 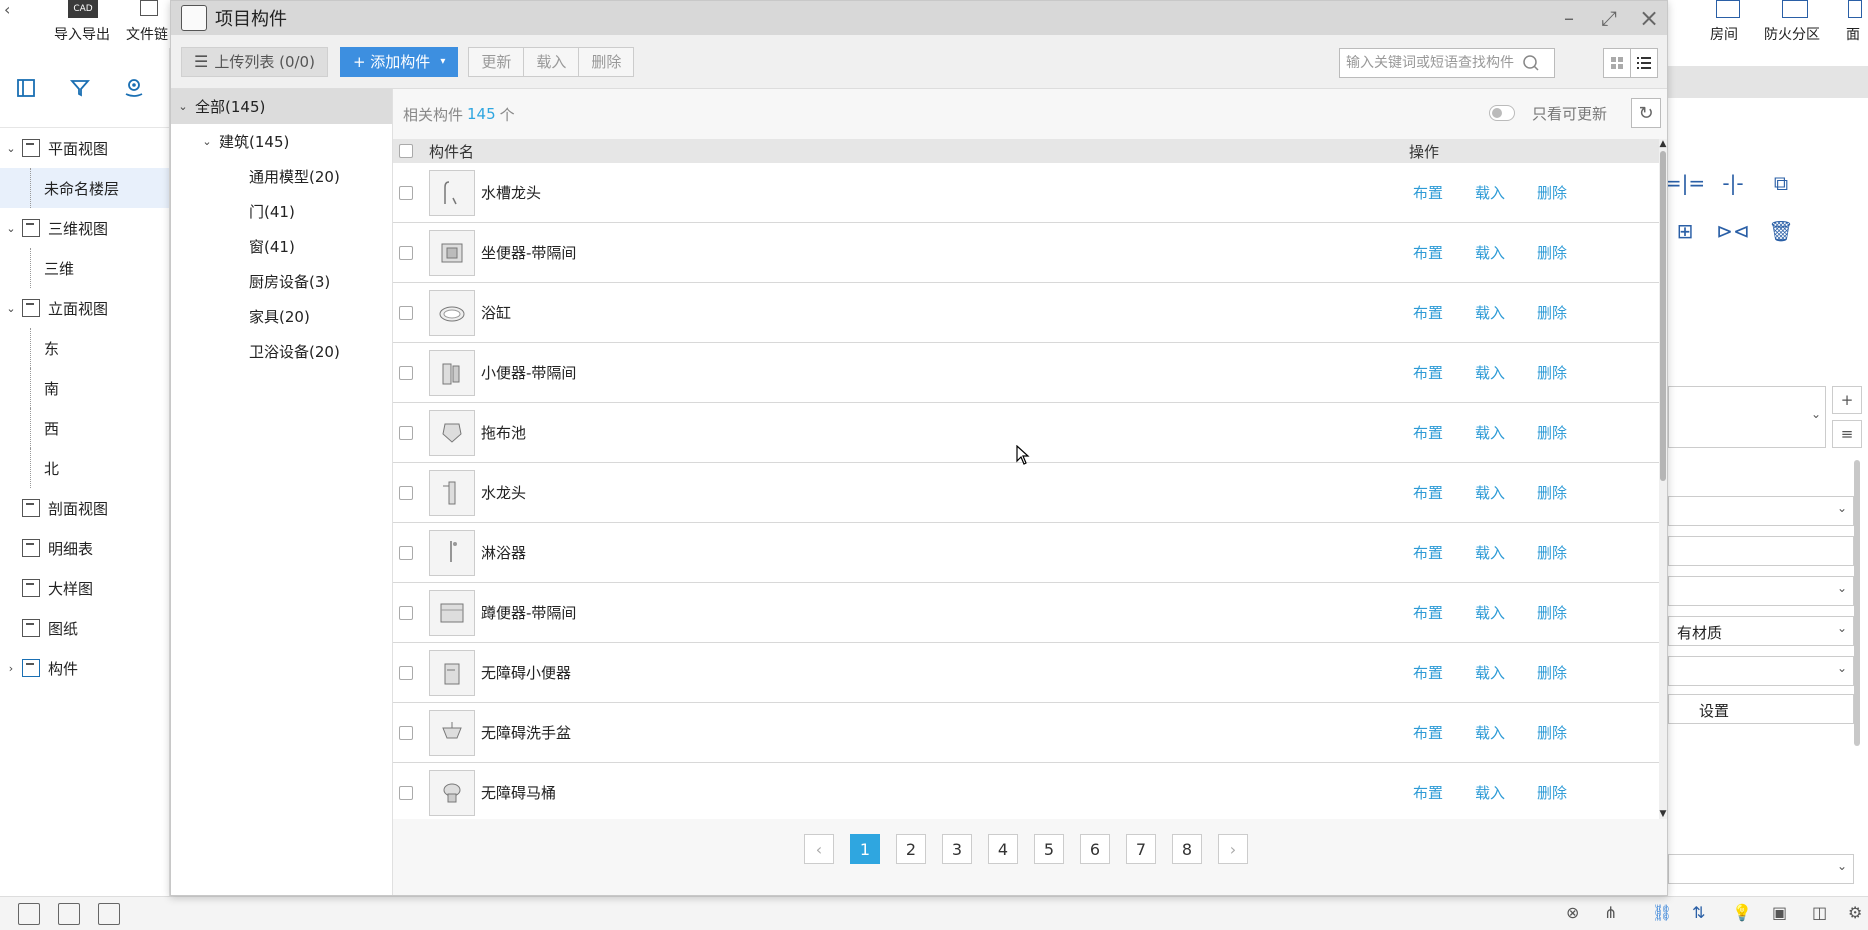 I want to click on category-generic-model: 通用模型(20), so click(x=281, y=176).